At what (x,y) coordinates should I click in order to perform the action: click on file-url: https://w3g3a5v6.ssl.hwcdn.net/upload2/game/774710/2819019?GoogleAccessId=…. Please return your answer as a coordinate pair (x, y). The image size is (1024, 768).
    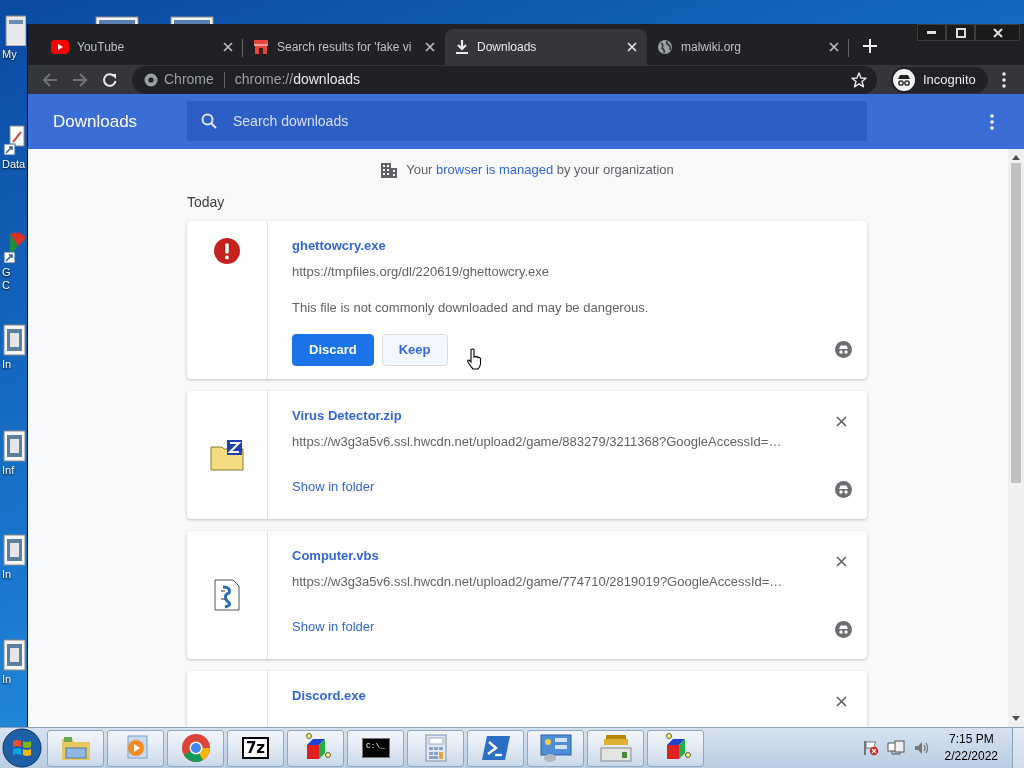
    Looking at the image, I should click on (538, 581).